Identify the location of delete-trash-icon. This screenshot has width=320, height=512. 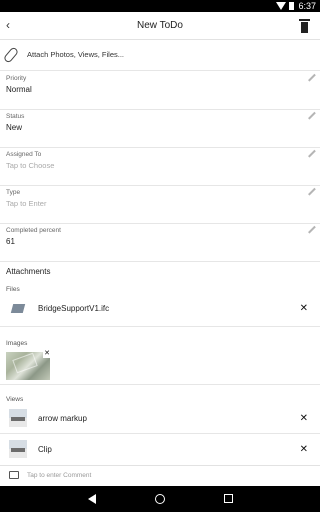
(304, 26).